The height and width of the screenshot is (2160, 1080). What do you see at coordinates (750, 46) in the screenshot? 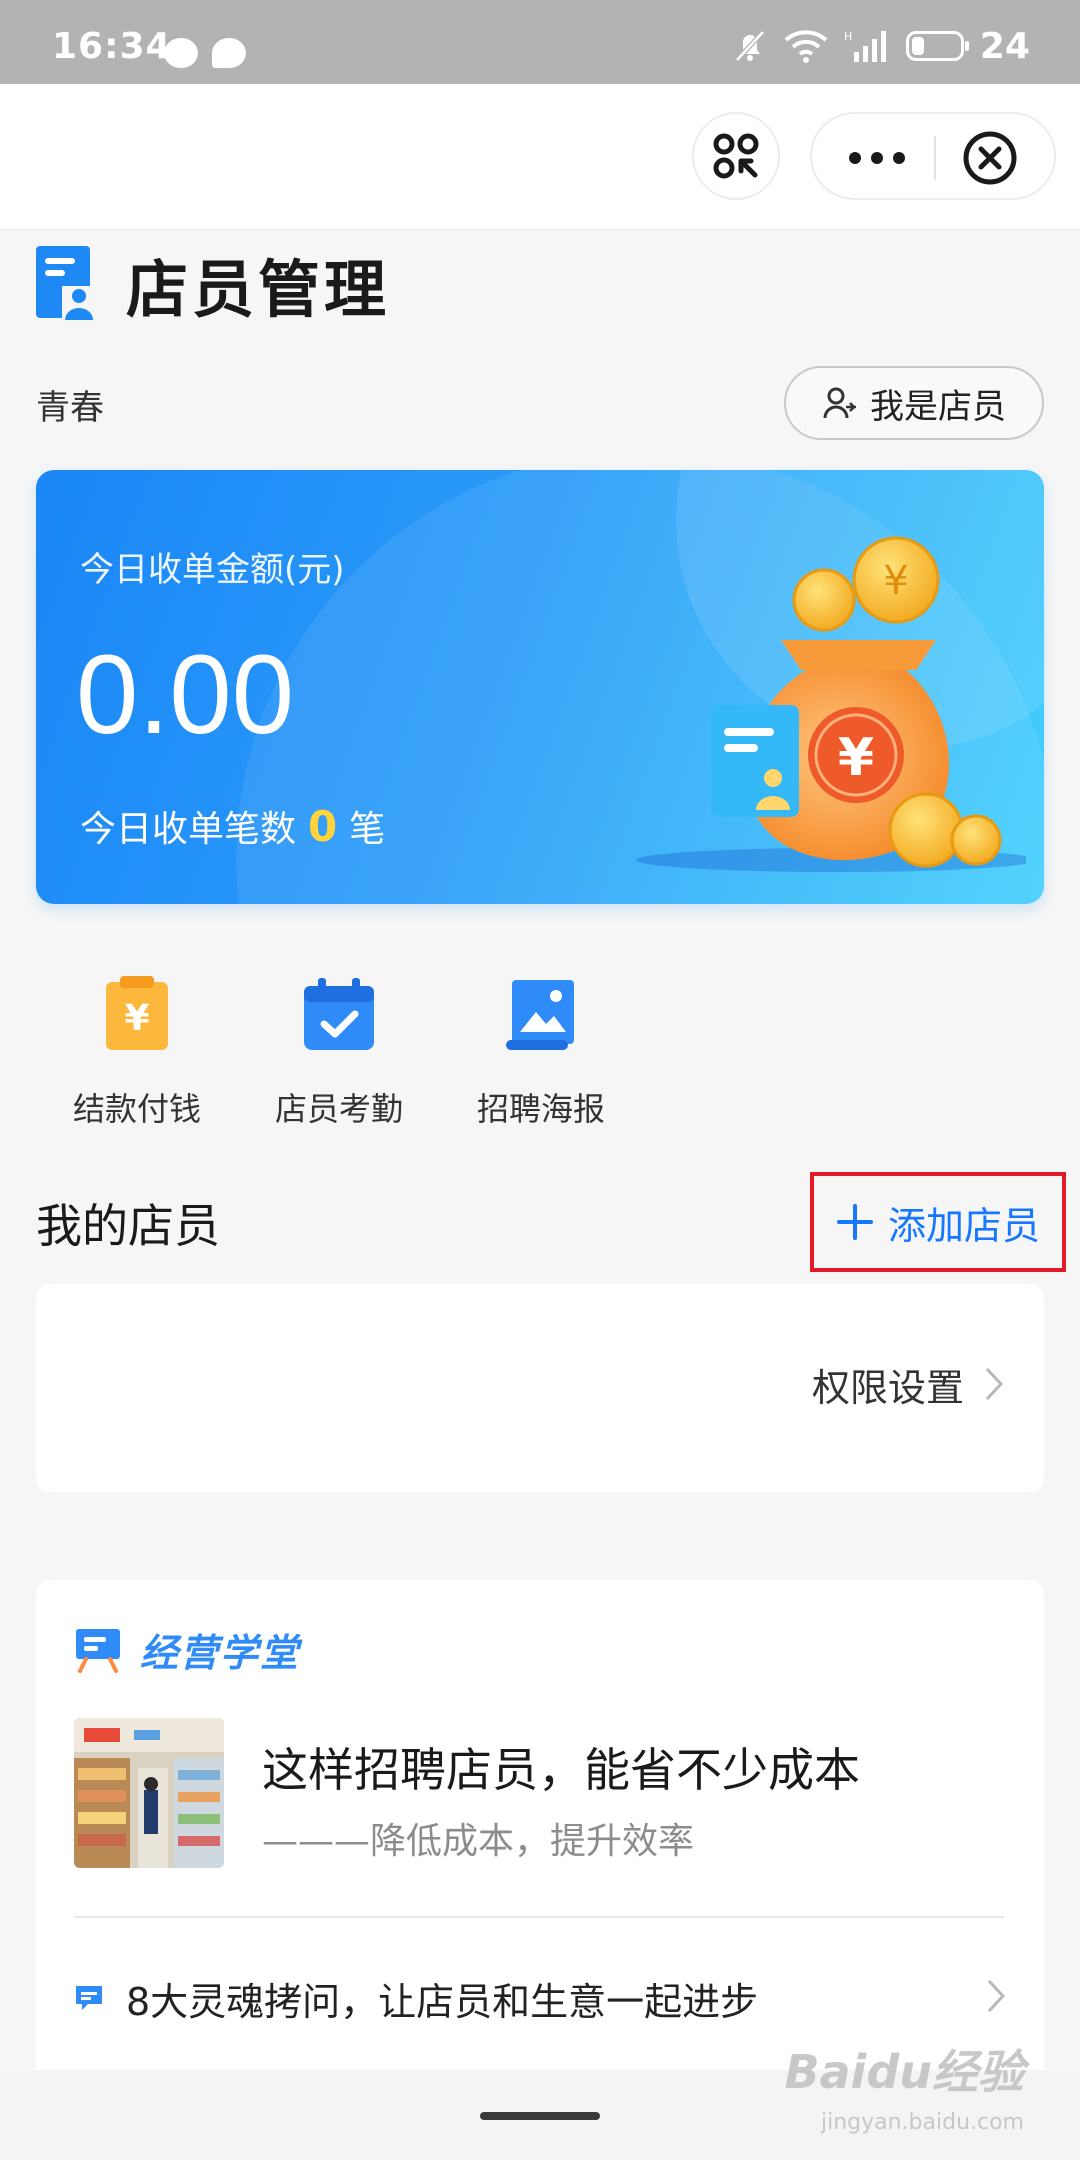
I see `mute-bell-icon` at bounding box center [750, 46].